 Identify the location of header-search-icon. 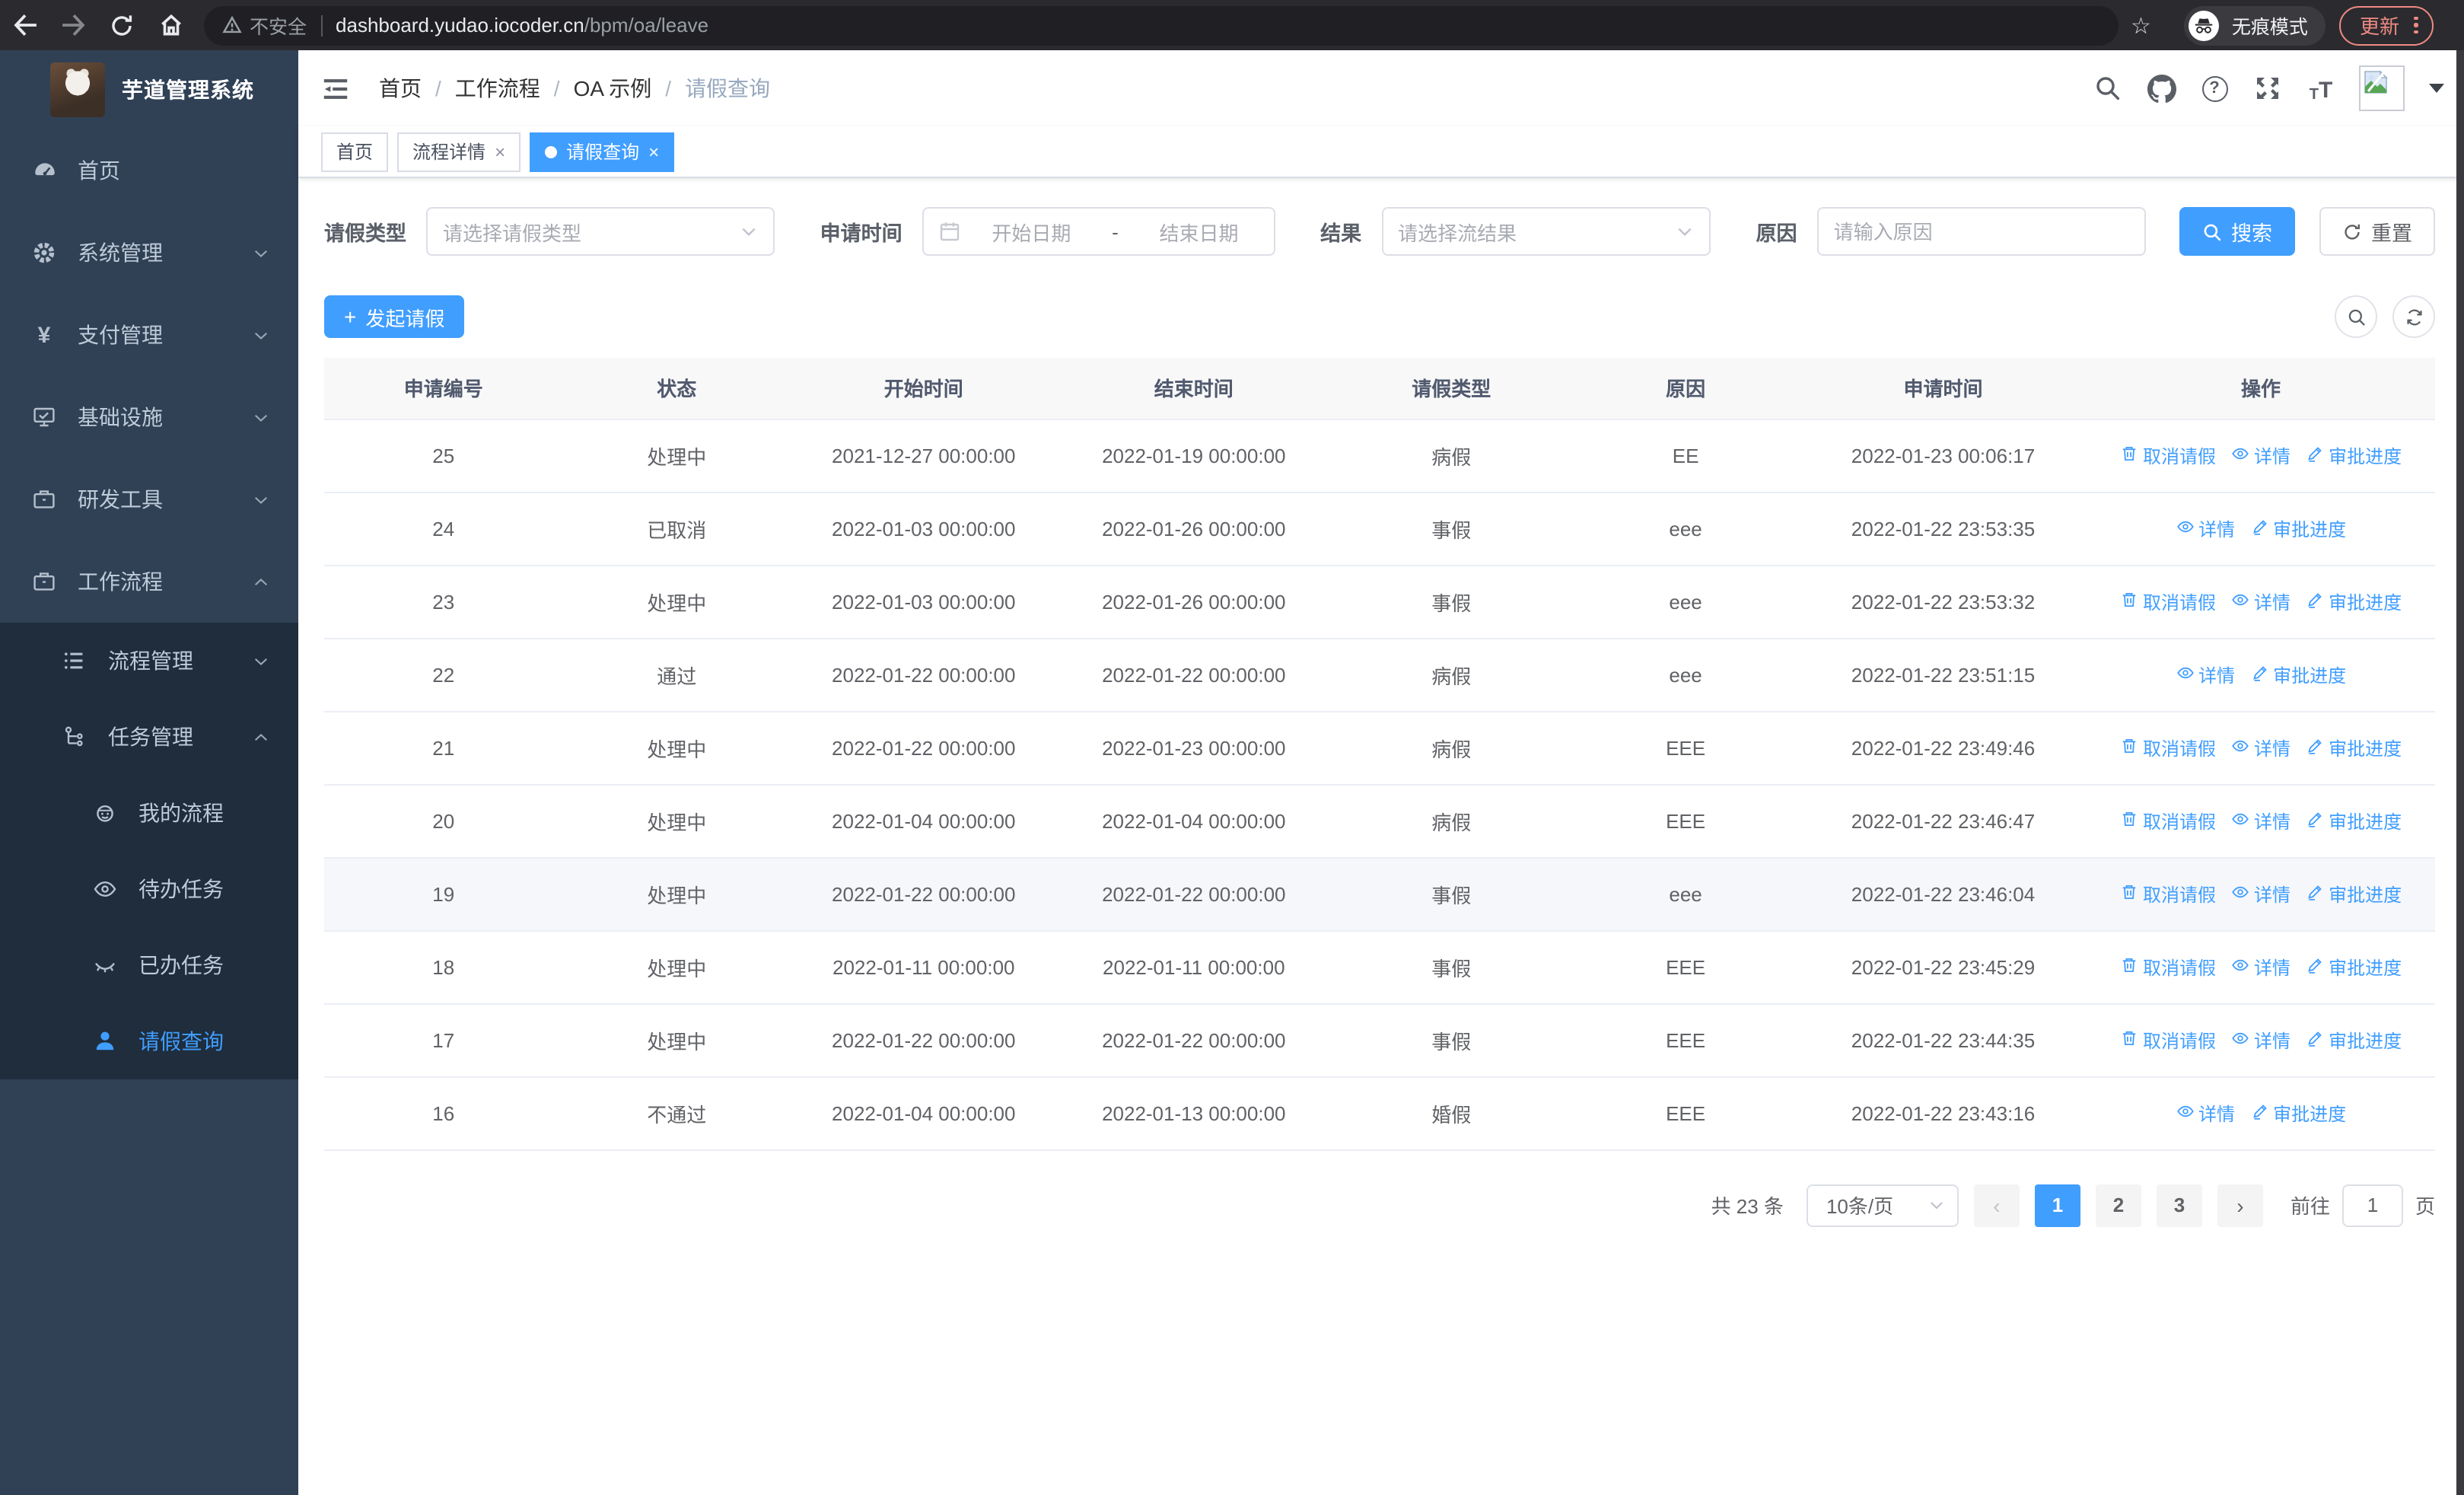
(2108, 89).